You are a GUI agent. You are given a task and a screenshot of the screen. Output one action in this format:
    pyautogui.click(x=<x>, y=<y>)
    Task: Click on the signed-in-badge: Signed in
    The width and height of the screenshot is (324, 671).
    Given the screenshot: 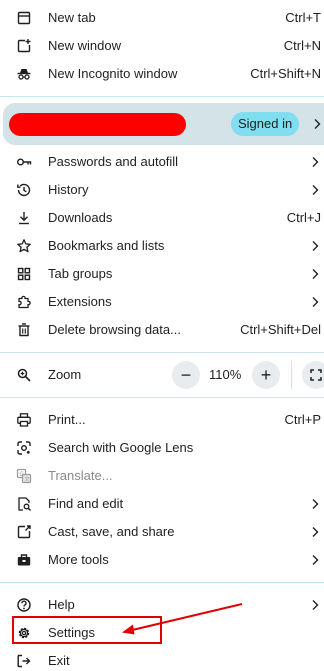 What is the action you would take?
    pyautogui.click(x=265, y=124)
    